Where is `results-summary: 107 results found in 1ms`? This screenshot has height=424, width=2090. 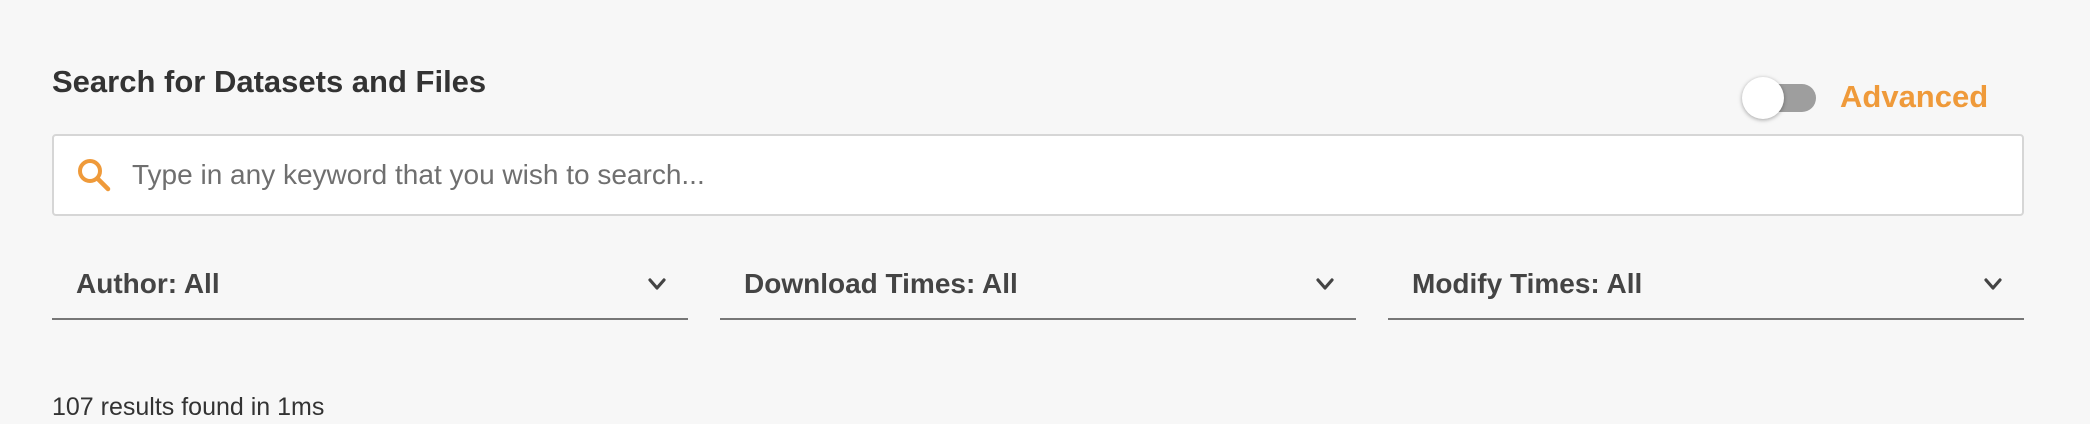 results-summary: 107 results found in 1ms is located at coordinates (188, 407).